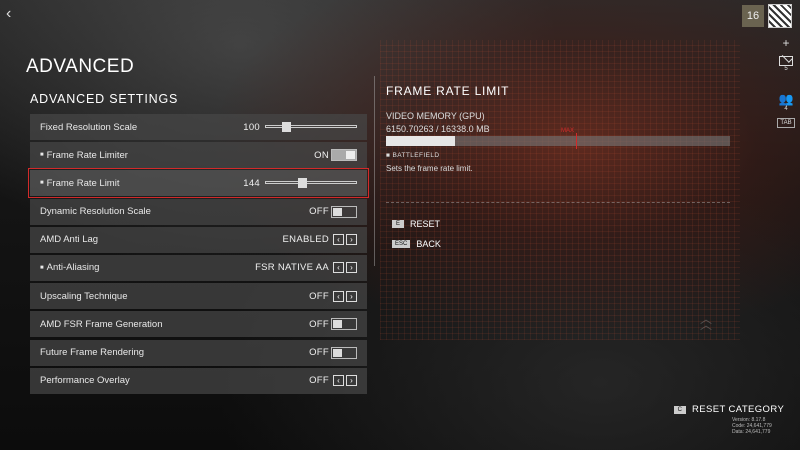 The height and width of the screenshot is (450, 800). I want to click on friends-icon: 👥, so click(786, 99).